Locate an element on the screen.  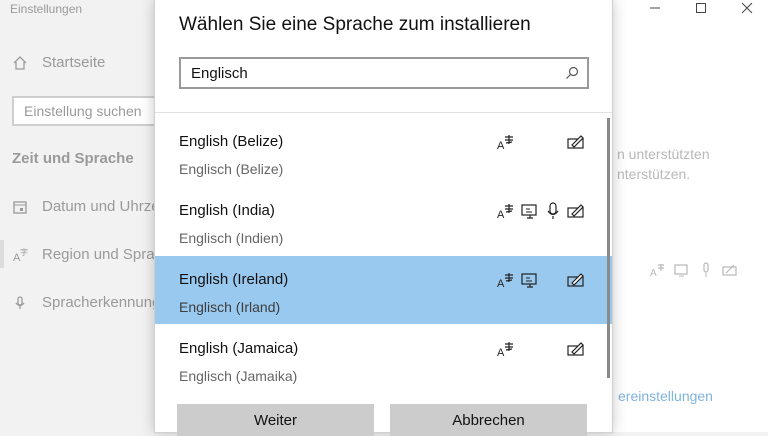
sidebar-item-speech: Spracherkennung is located at coordinates (86, 302).